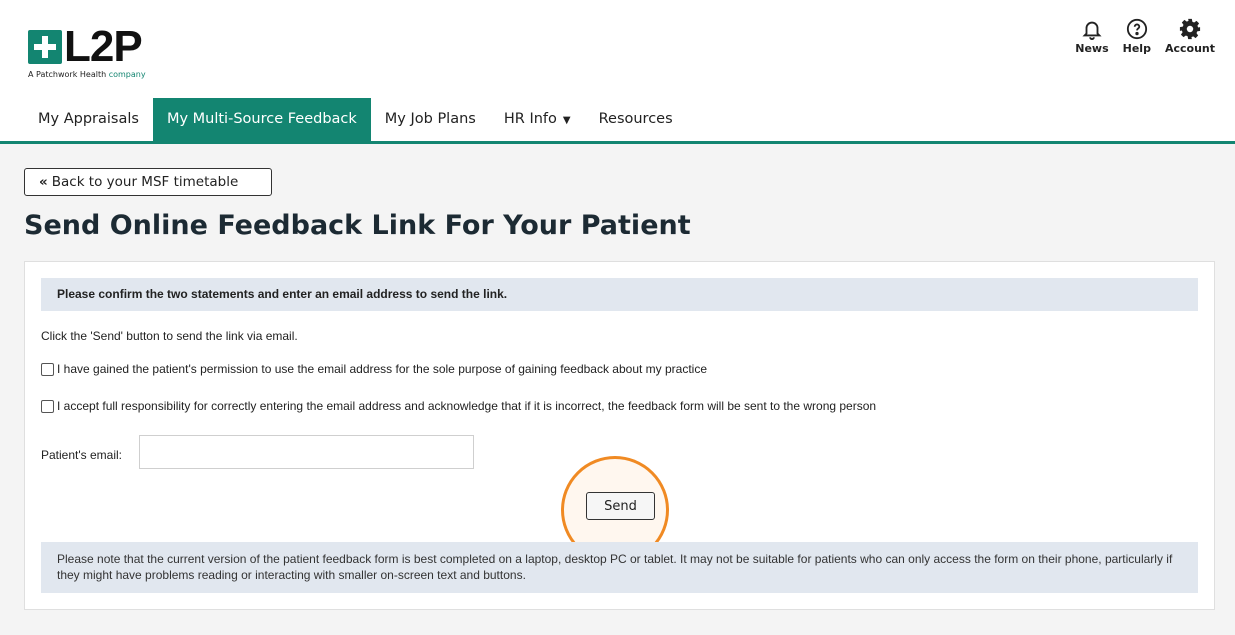 The image size is (1235, 635). Describe the element at coordinates (620, 506) in the screenshot. I see `send-button: Send` at that location.